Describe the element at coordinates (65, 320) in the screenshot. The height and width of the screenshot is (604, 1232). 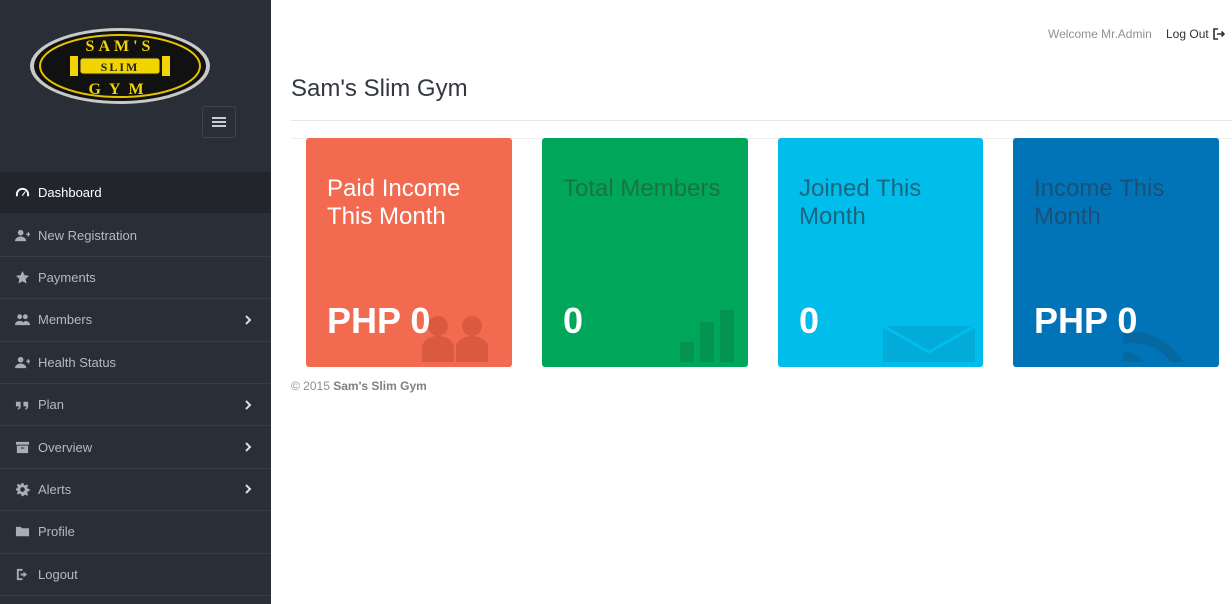
I see `sidebar-item-label: Members` at that location.